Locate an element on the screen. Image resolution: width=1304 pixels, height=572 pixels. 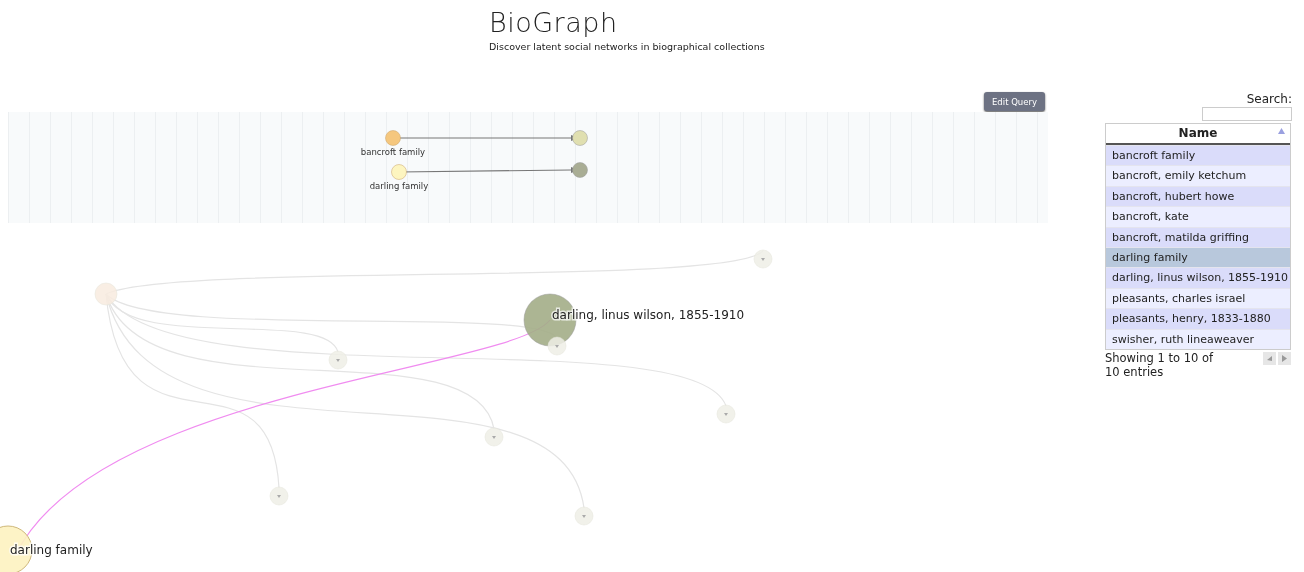
previous-page-icon is located at coordinates (1269, 358).